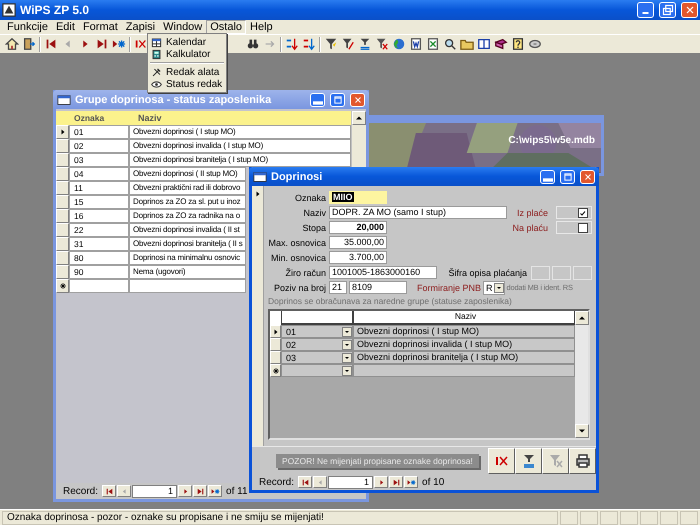 The image size is (700, 525). Describe the element at coordinates (187, 72) in the screenshot. I see `menu-item: Redak alata` at that location.